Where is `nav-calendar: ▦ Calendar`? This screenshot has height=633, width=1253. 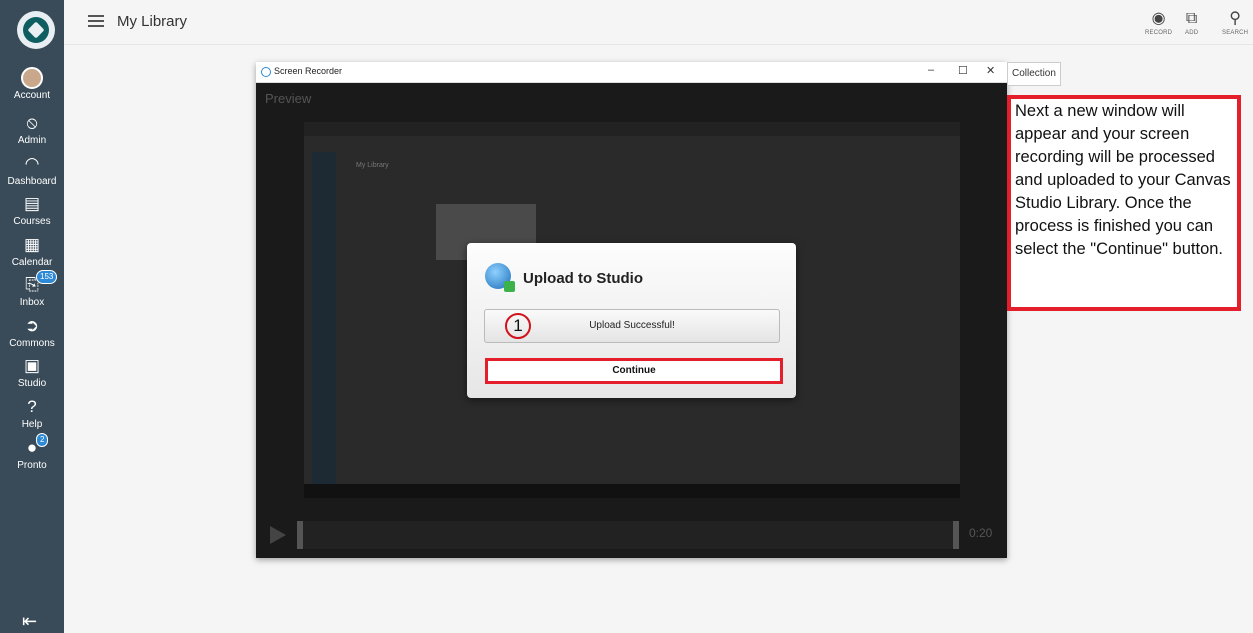 nav-calendar: ▦ Calendar is located at coordinates (32, 251).